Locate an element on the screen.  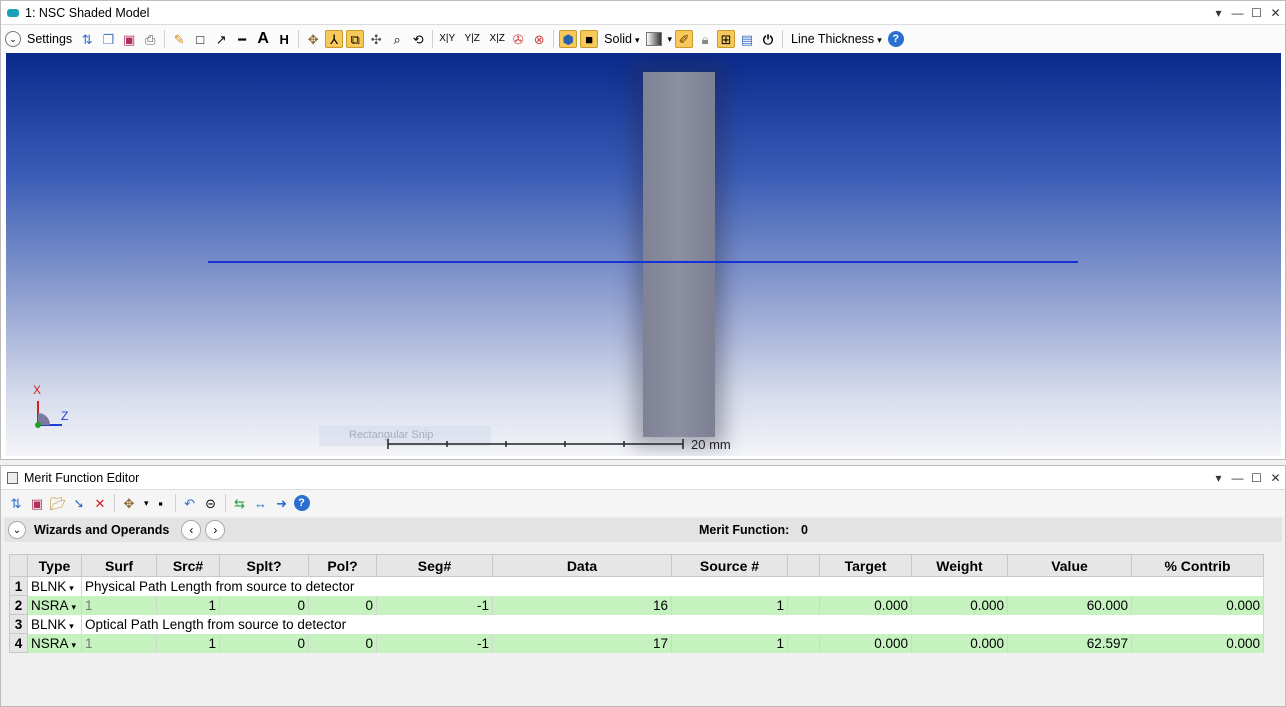
lock-icon: 🔒︎ is located at coordinates (705, 39).